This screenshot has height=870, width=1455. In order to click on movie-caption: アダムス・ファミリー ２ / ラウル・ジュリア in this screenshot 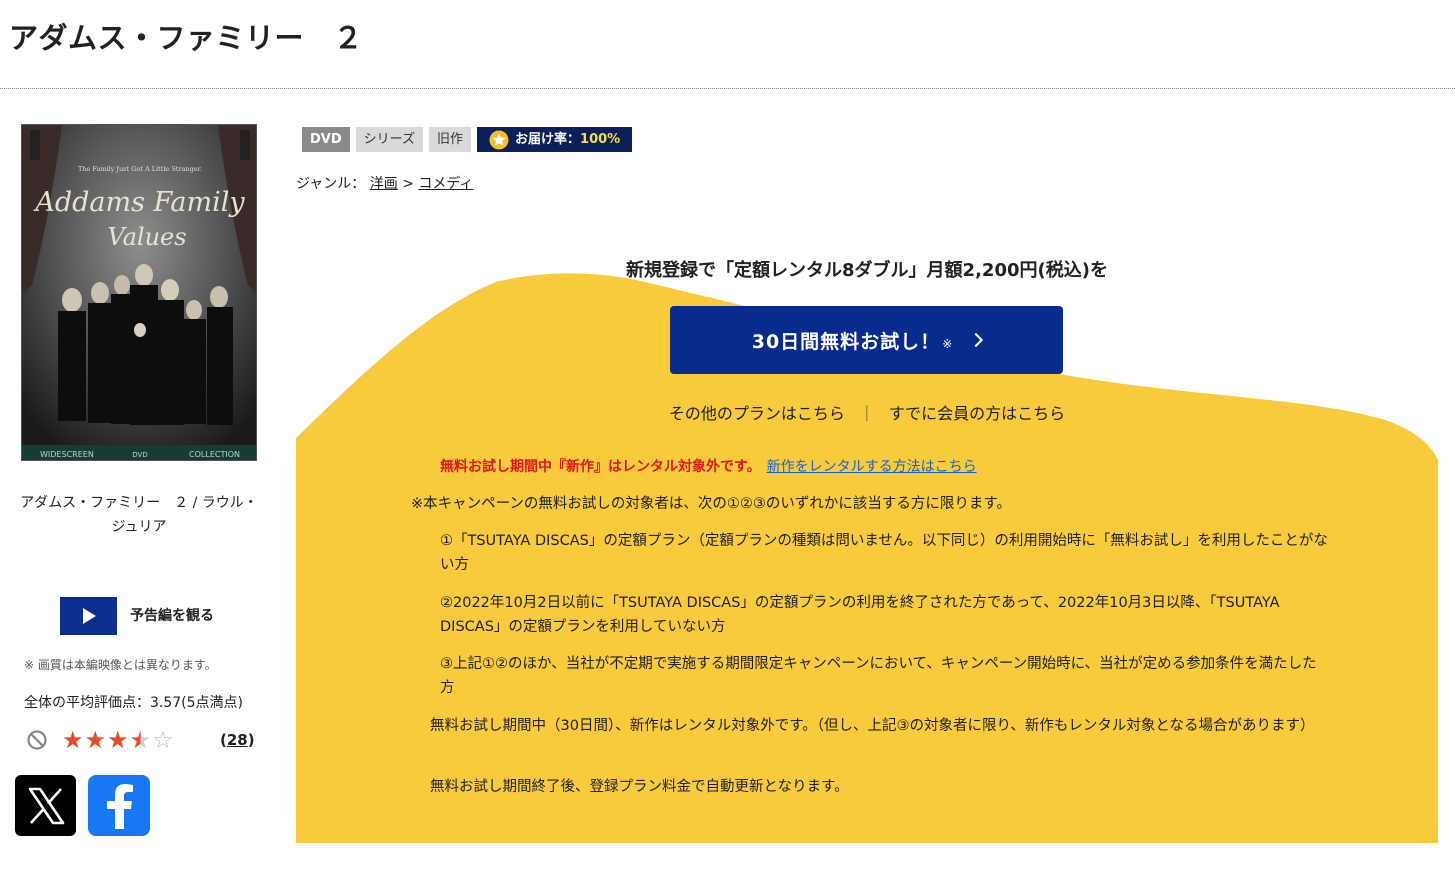, I will do `click(139, 515)`.